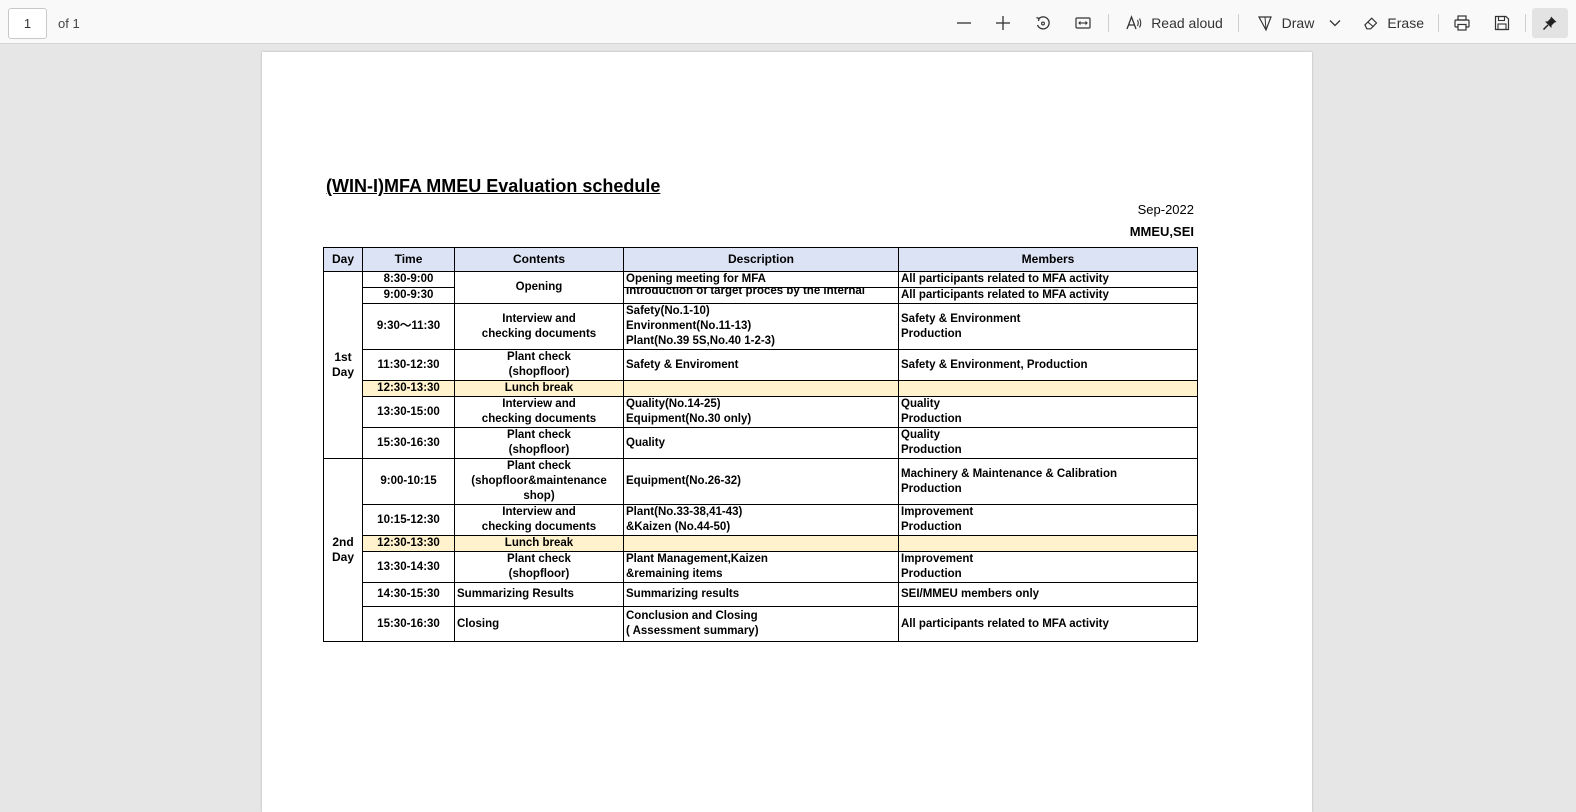 This screenshot has height=812, width=1576. What do you see at coordinates (788, 22) in the screenshot?
I see `pdf-toolbar: 1 of 1 Read aloud Draw Erase` at bounding box center [788, 22].